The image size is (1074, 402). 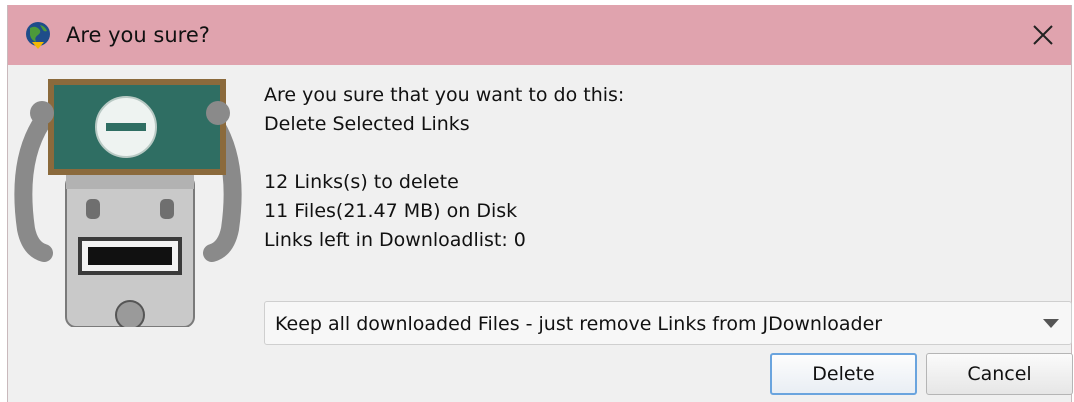 What do you see at coordinates (128, 203) in the screenshot?
I see `robot-holding-sign-illustration` at bounding box center [128, 203].